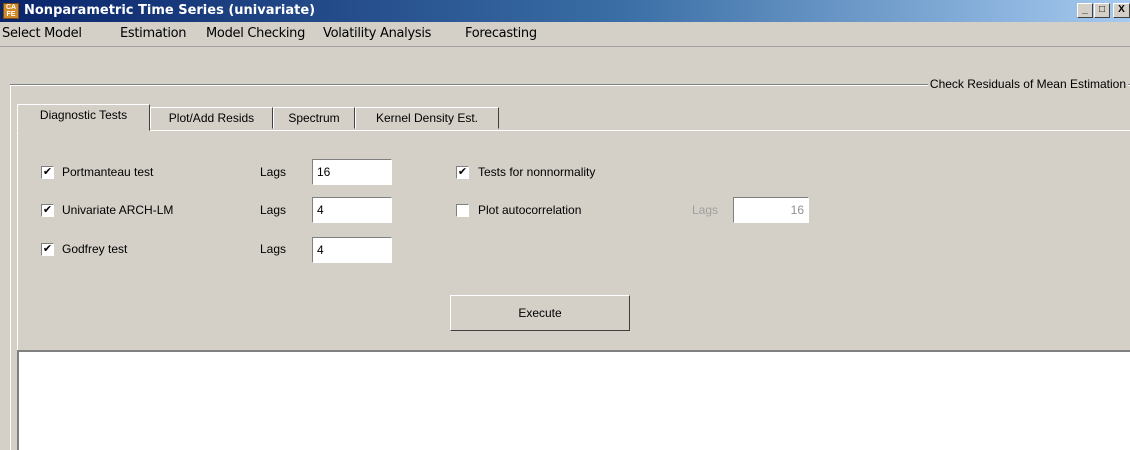 This screenshot has height=450, width=1130. What do you see at coordinates (42, 33) in the screenshot?
I see `menu-select-model: Select Model` at bounding box center [42, 33].